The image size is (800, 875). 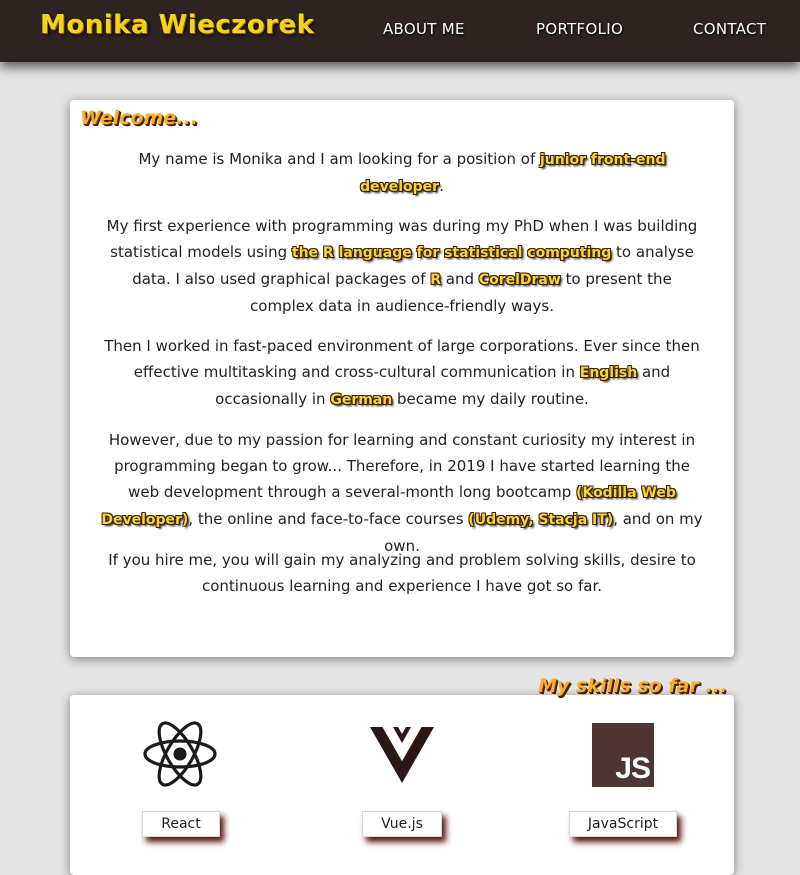 I want to click on highlight-german: German, so click(x=361, y=400).